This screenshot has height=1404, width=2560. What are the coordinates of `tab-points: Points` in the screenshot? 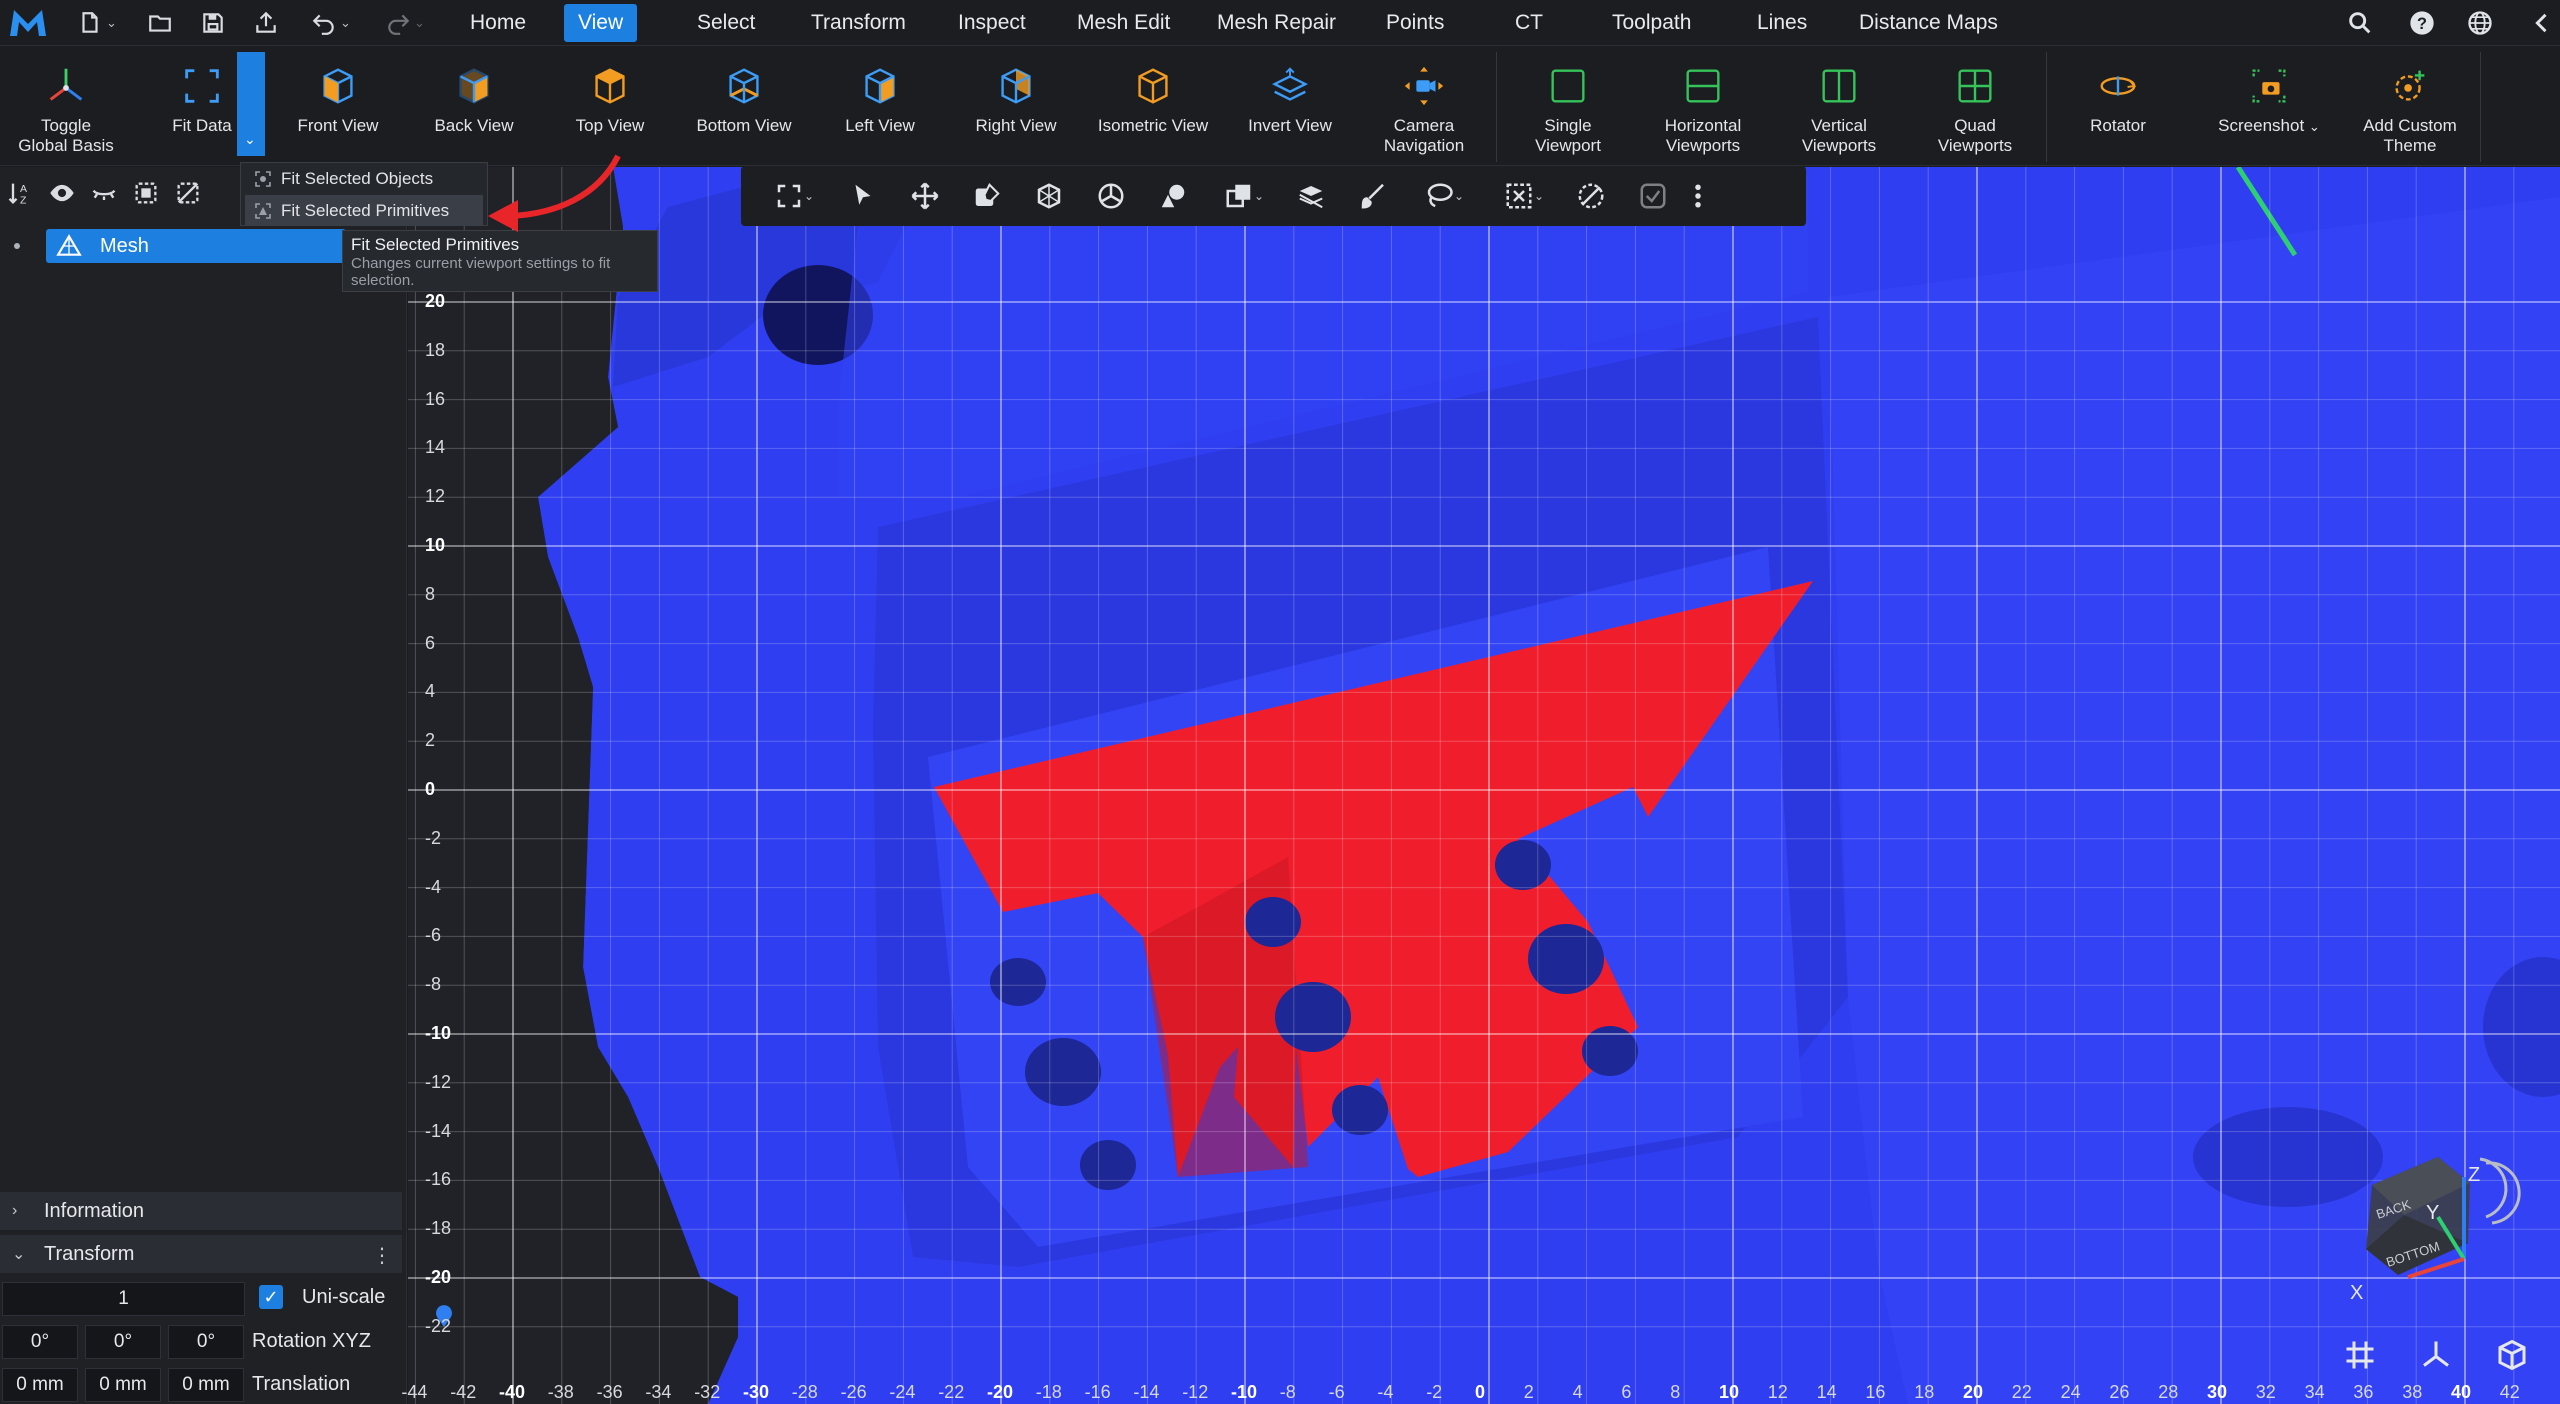 It's located at (1415, 23).